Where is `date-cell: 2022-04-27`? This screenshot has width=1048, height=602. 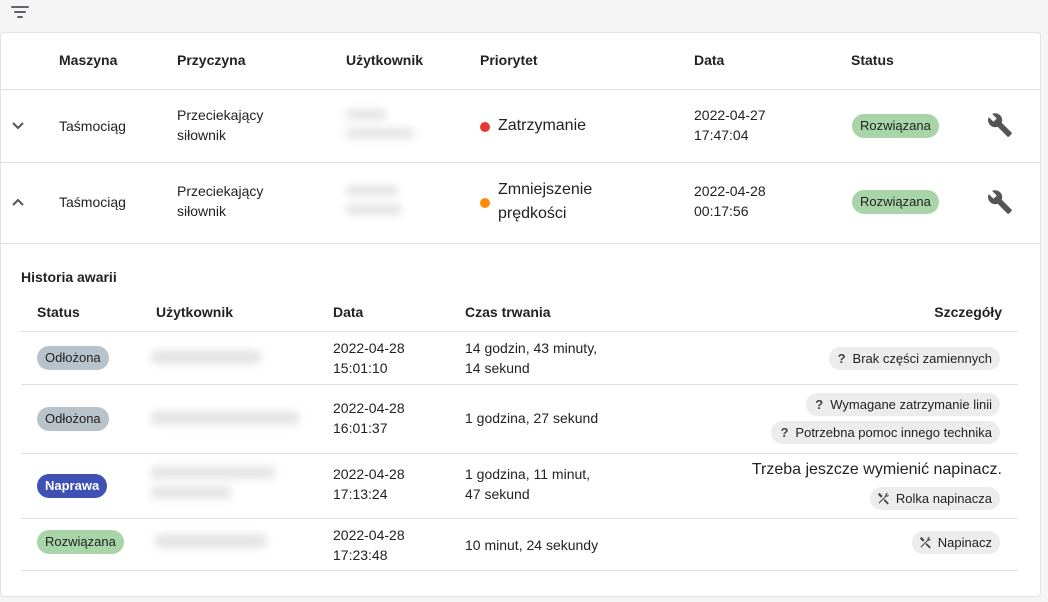 date-cell: 2022-04-27 is located at coordinates (730, 115).